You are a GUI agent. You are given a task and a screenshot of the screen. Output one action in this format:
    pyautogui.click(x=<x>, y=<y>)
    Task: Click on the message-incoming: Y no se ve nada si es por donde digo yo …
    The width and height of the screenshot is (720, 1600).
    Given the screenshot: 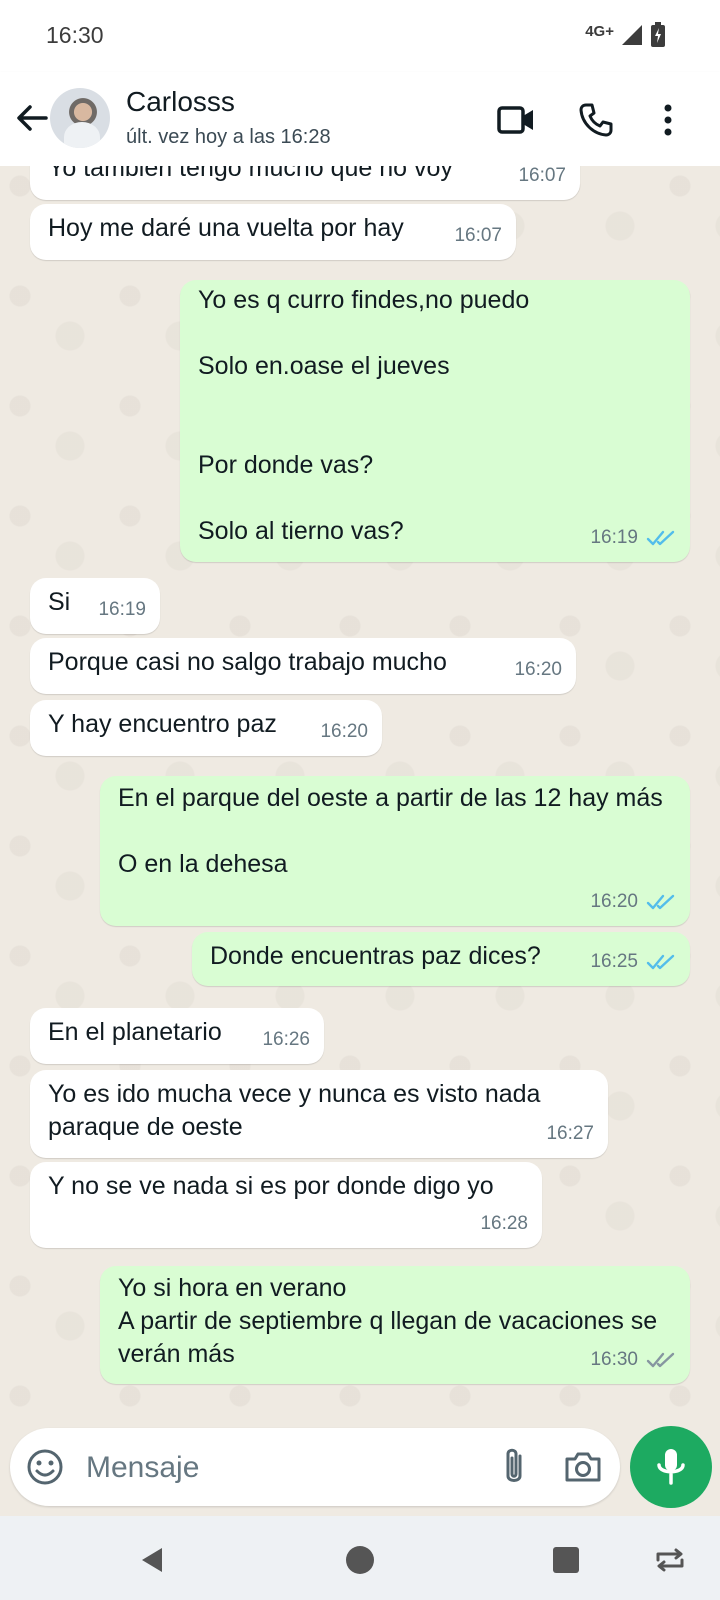 What is the action you would take?
    pyautogui.click(x=286, y=1205)
    